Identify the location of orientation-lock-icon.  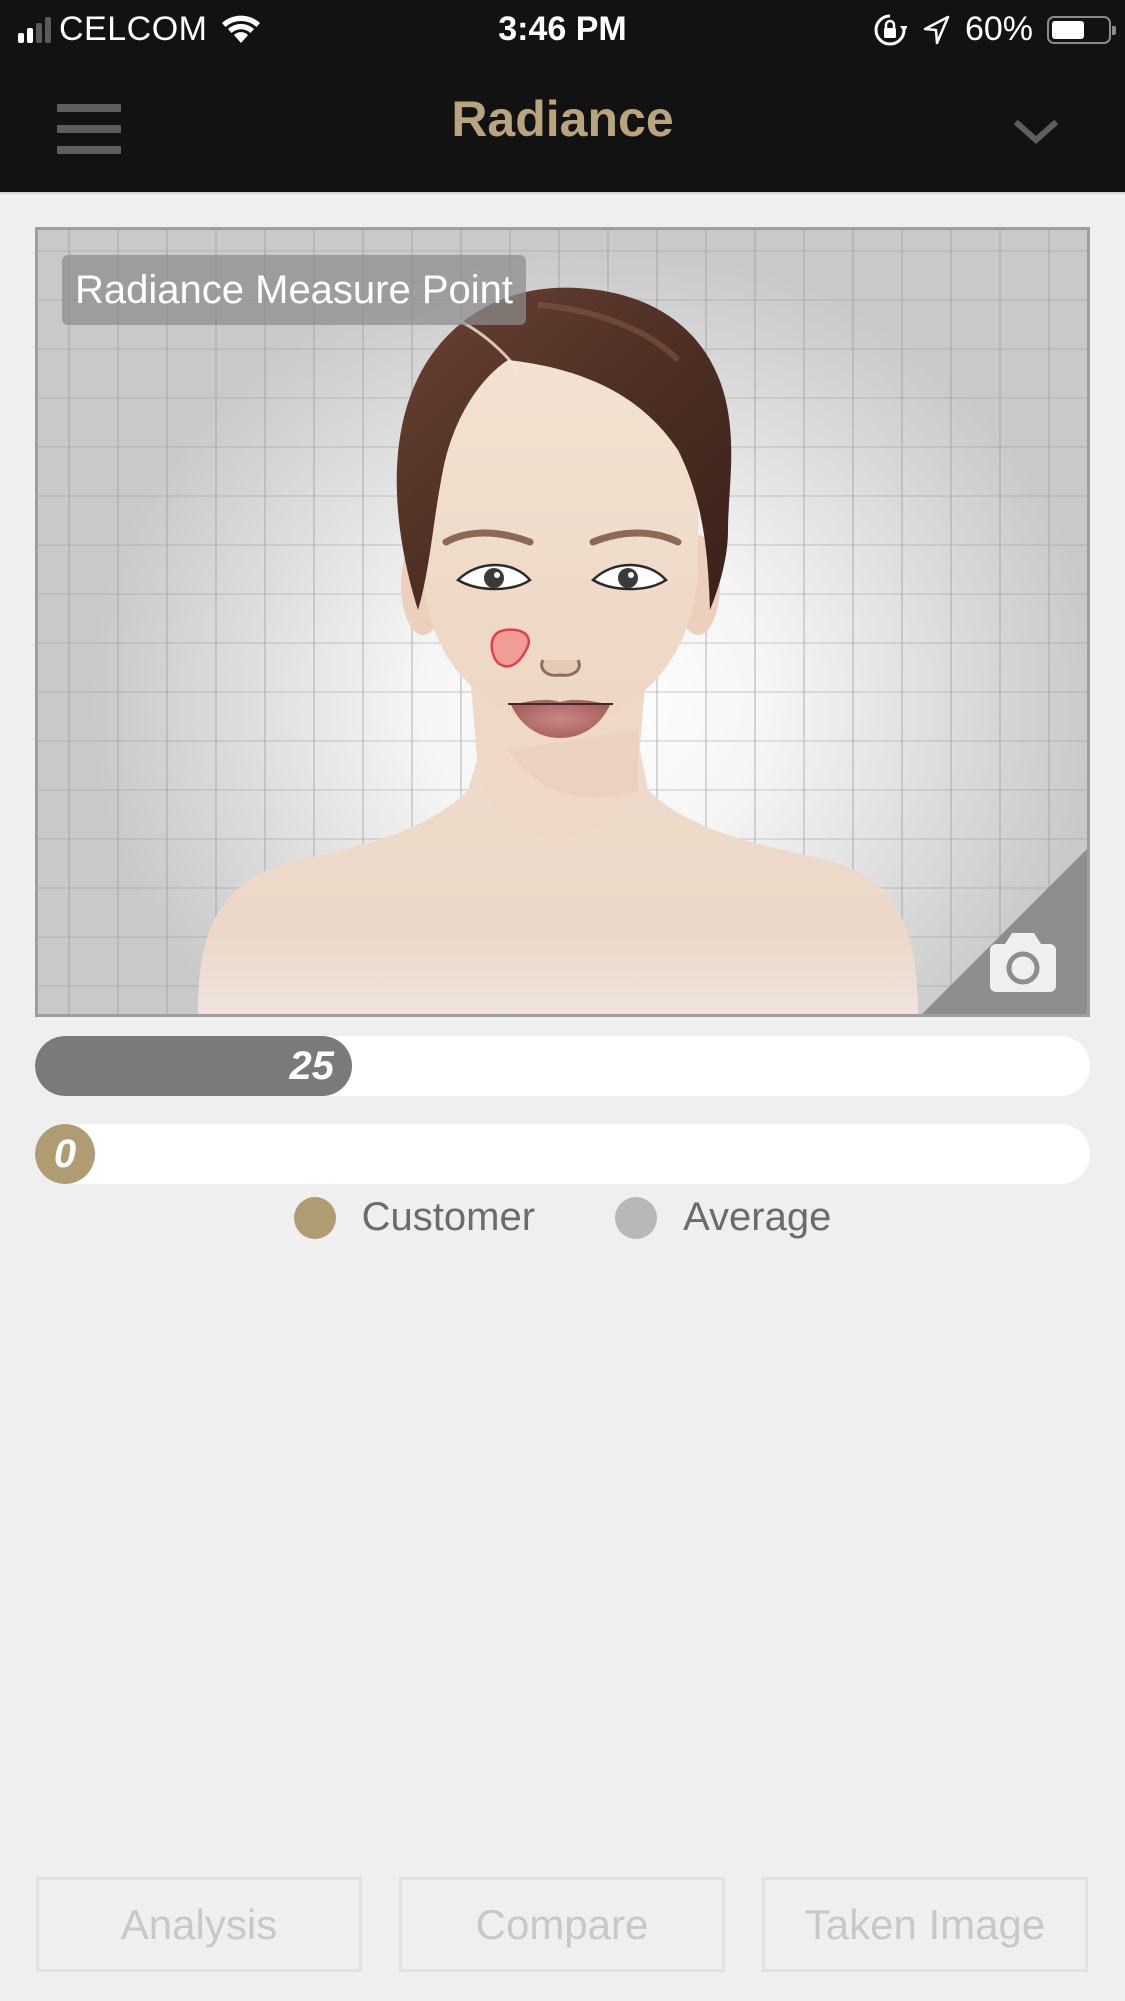
(890, 29).